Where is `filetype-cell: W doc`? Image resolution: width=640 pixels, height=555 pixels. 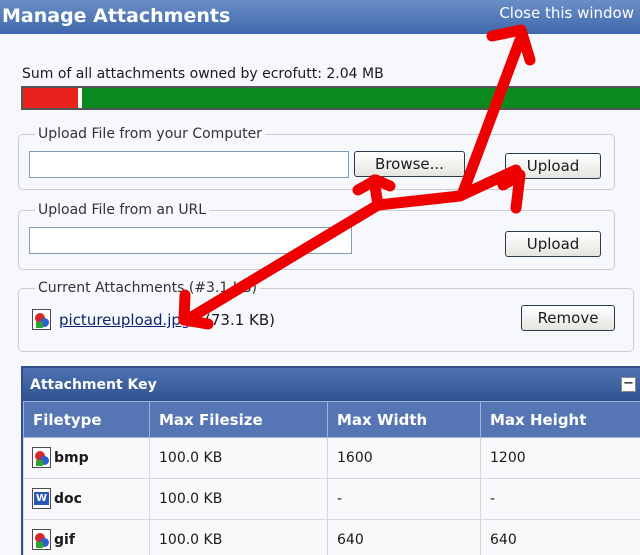
filetype-cell: W doc is located at coordinates (86, 499).